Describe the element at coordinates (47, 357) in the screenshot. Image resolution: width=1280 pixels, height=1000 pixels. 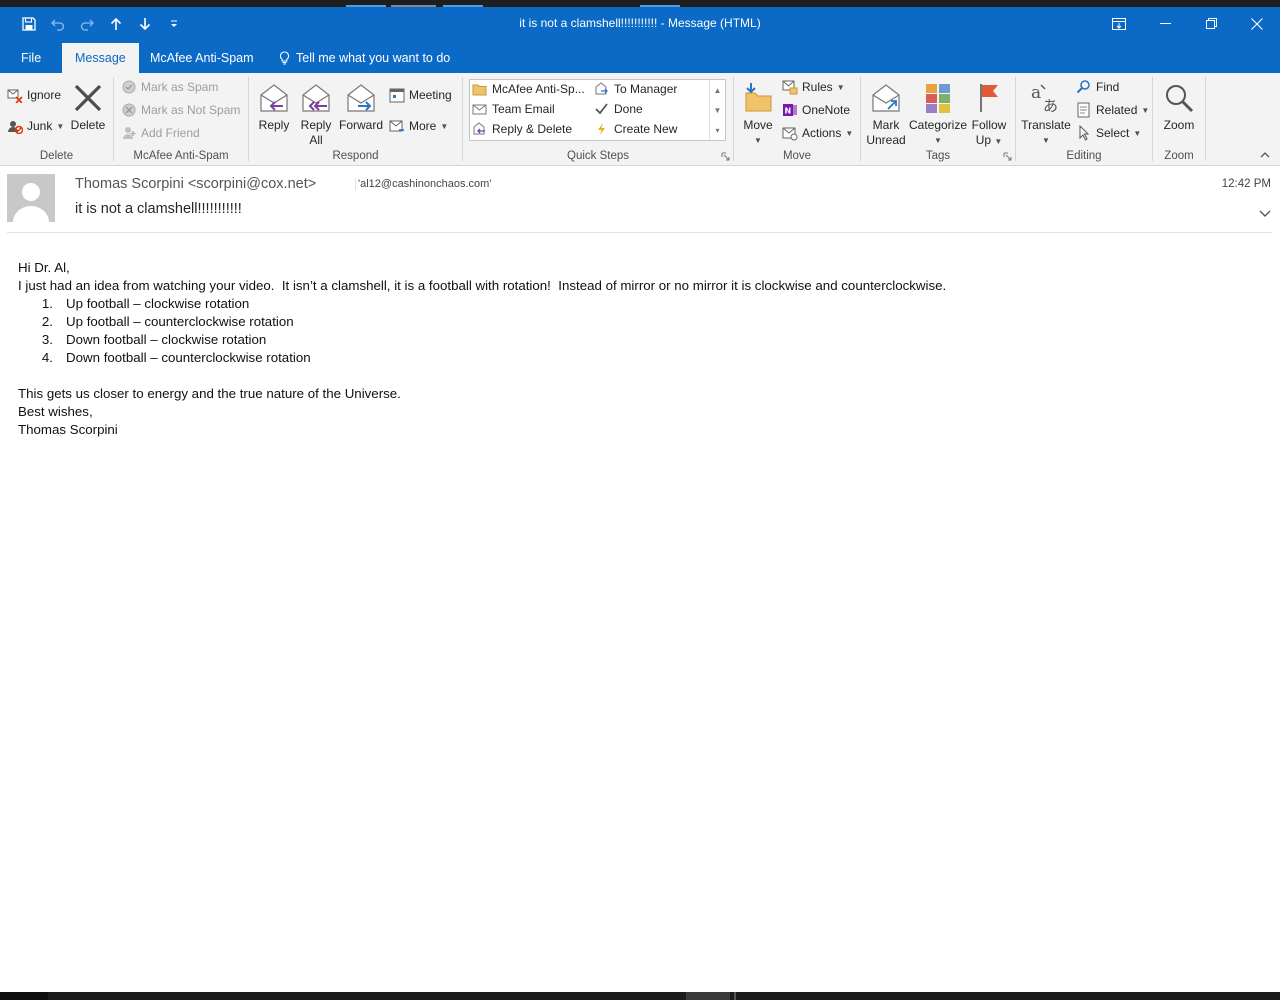
I see `list-number: 4.` at that location.